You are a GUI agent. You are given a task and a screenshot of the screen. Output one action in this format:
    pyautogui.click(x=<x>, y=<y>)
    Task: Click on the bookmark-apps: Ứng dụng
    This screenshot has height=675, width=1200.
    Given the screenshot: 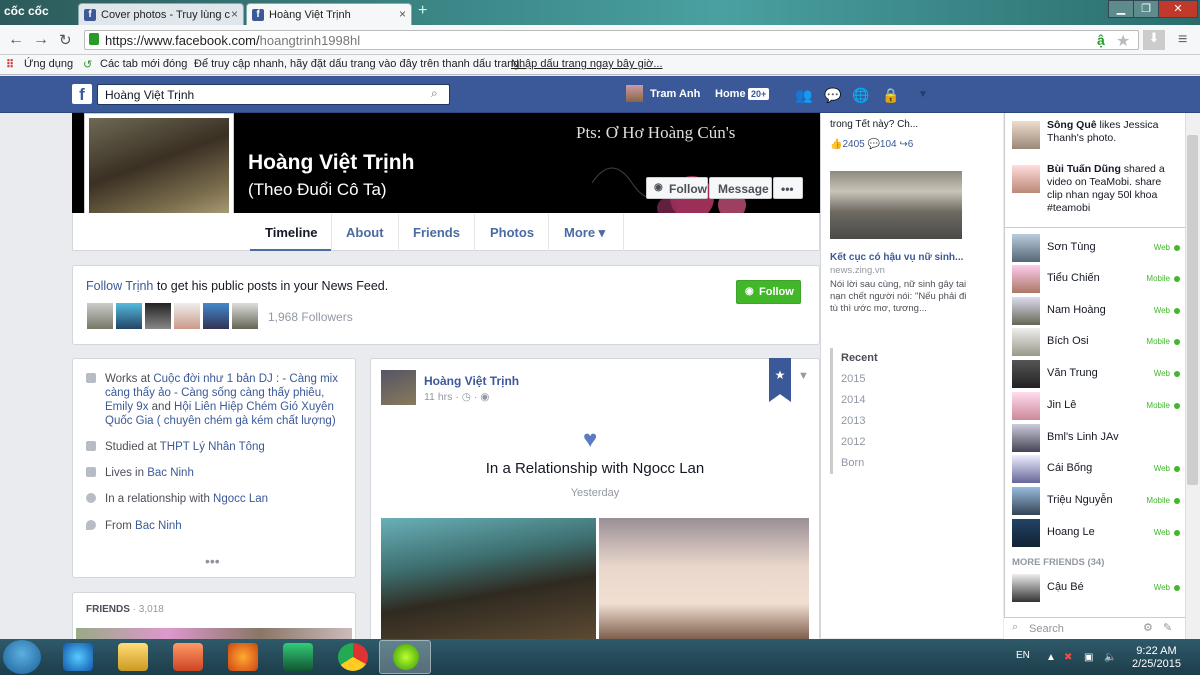 What is the action you would take?
    pyautogui.click(x=48, y=64)
    